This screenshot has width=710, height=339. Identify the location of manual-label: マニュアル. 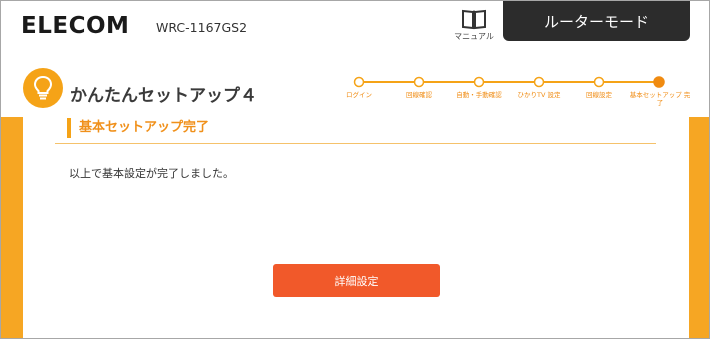
(474, 36).